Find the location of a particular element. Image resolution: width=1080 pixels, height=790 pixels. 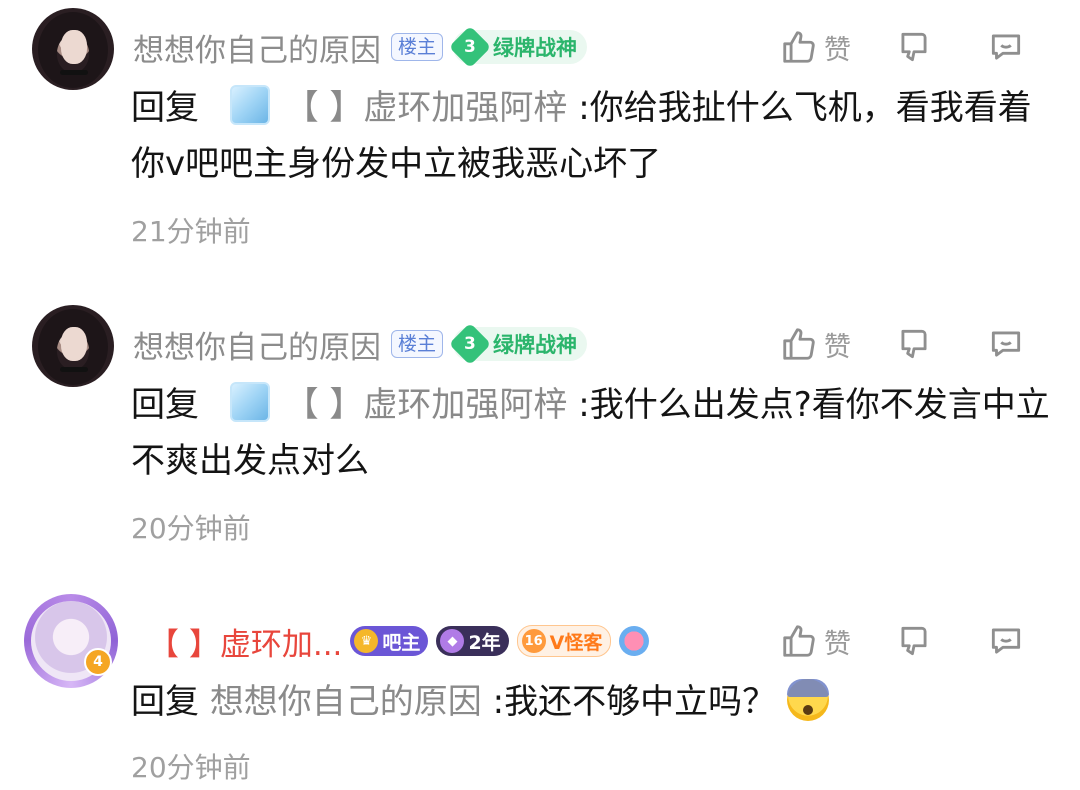

vip-badge: 16 V怪客 is located at coordinates (564, 641).